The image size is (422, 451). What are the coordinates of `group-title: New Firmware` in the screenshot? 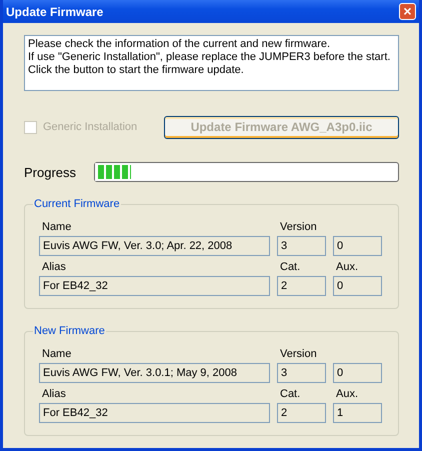 It's located at (69, 331).